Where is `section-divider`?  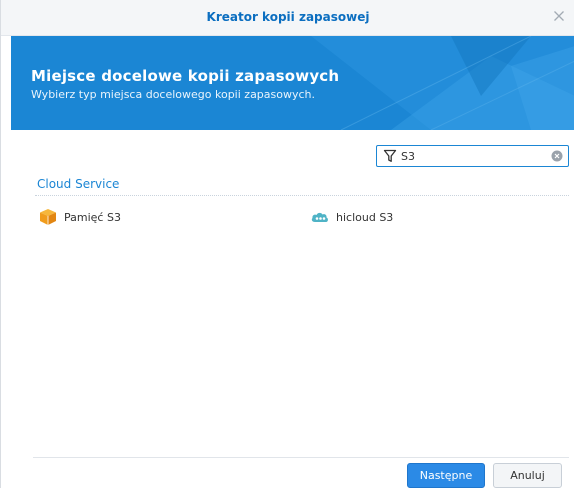
section-divider is located at coordinates (302, 195).